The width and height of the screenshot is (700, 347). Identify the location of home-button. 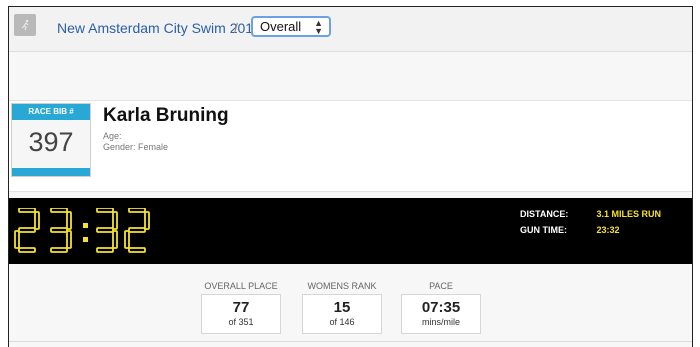
(25, 25).